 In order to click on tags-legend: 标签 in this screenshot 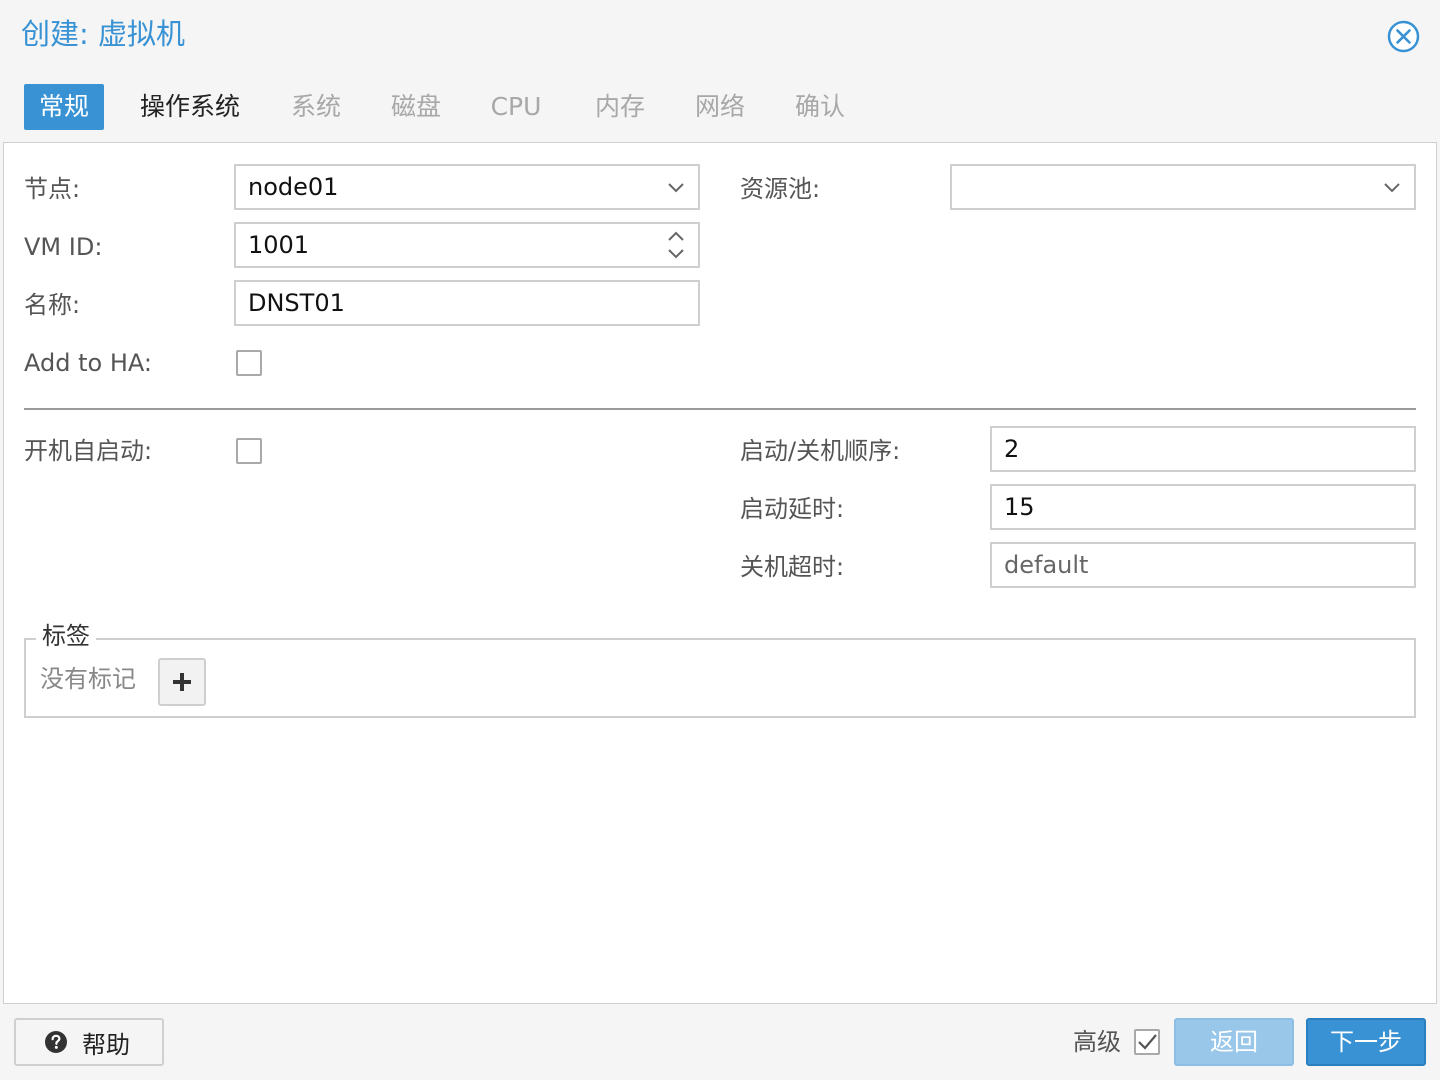, I will do `click(66, 636)`.